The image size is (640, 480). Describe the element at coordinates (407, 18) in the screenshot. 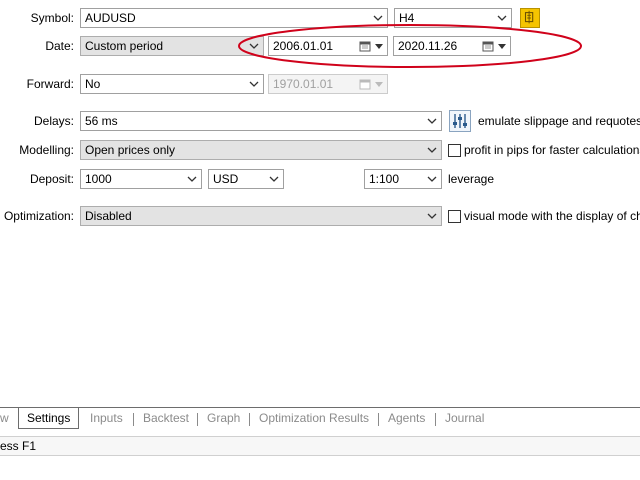

I see `timeframe-value: H4` at that location.